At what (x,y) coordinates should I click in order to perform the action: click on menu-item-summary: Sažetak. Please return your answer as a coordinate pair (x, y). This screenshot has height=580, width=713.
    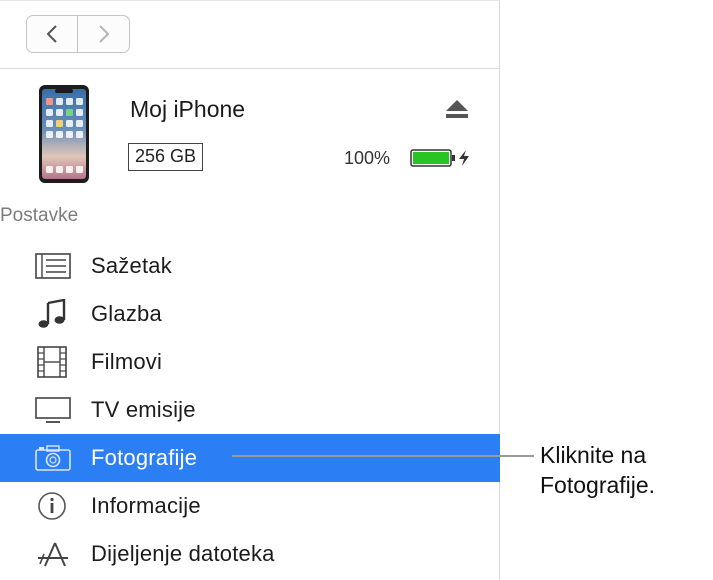
    Looking at the image, I should click on (250, 266).